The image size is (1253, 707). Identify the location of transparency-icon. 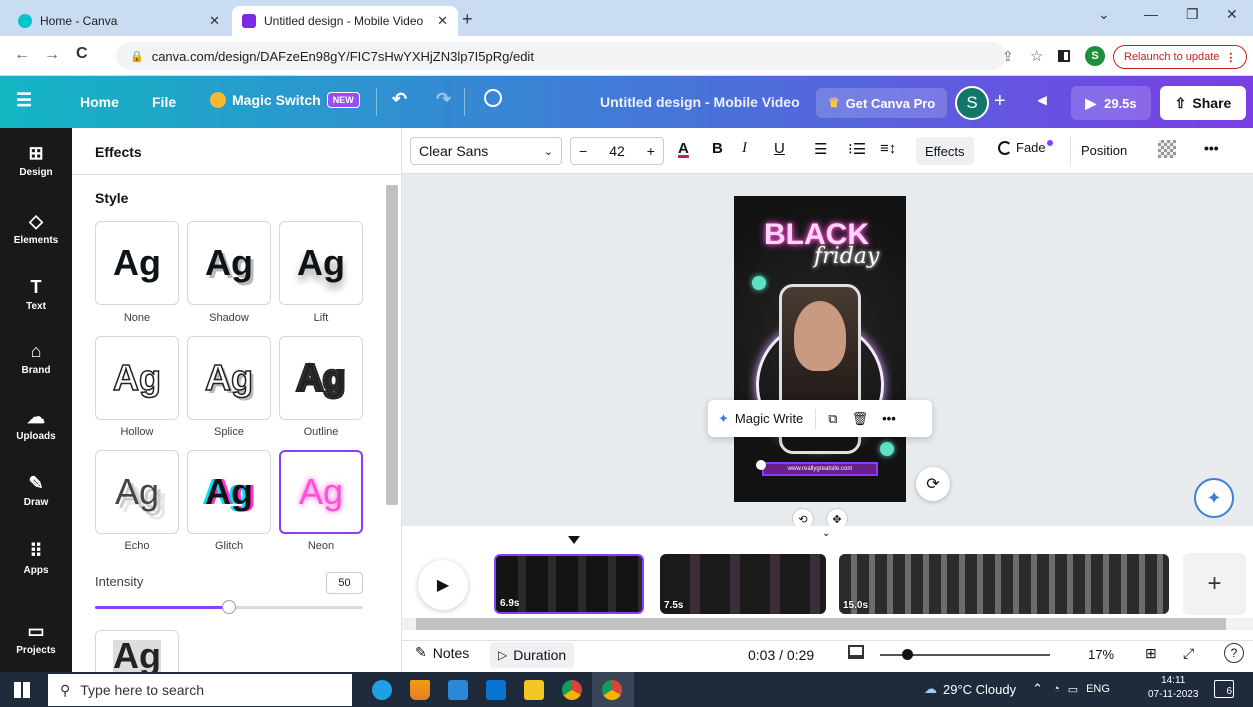
(1167, 149).